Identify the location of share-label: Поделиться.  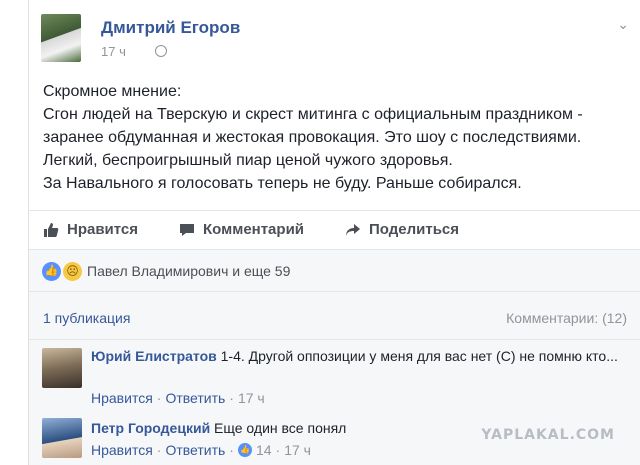
(414, 229).